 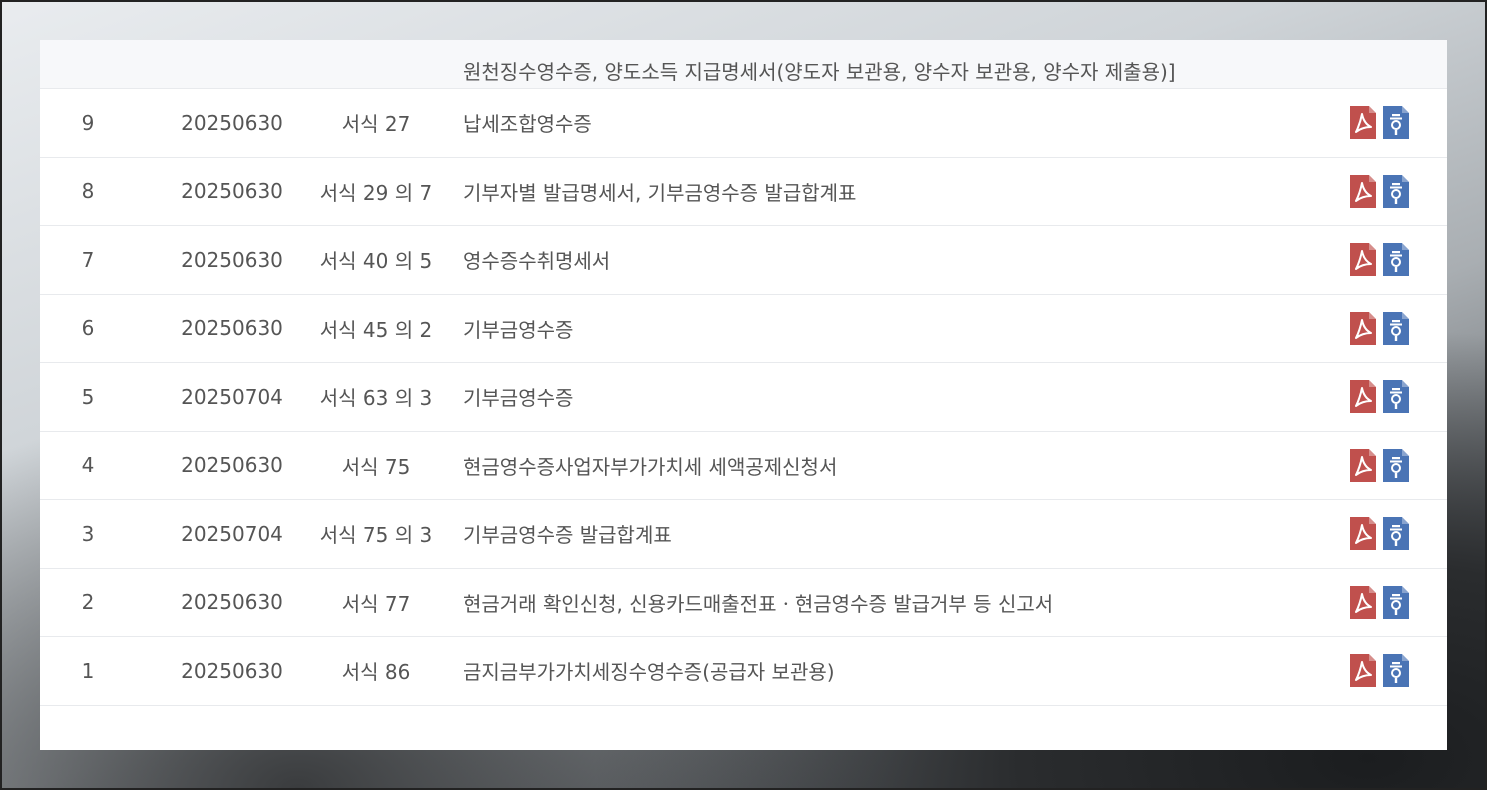 What do you see at coordinates (567, 535) in the screenshot?
I see `row-form-title: 기부금영수증 발급합계표` at bounding box center [567, 535].